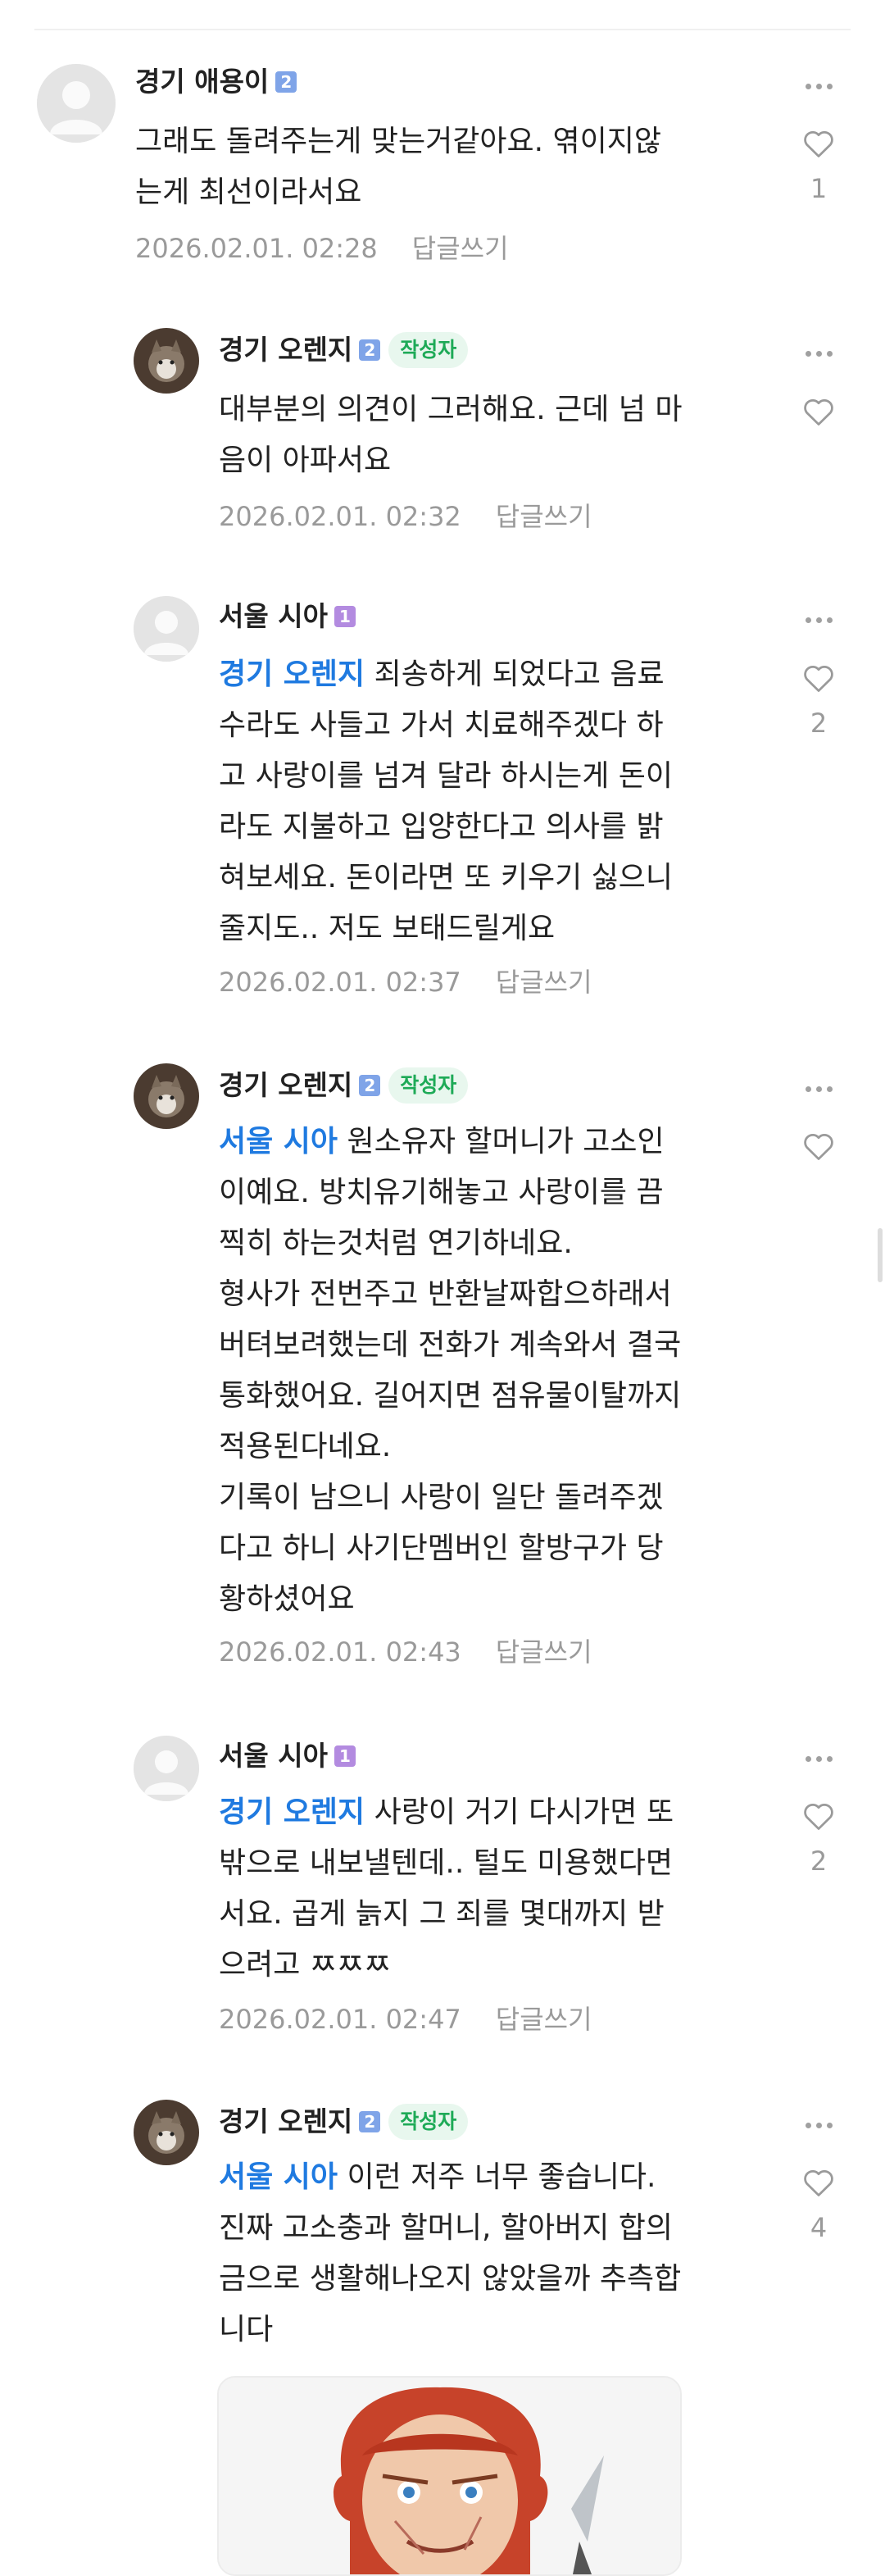  Describe the element at coordinates (340, 2020) in the screenshot. I see `comment-date: 2026.02.01. 02:47` at that location.